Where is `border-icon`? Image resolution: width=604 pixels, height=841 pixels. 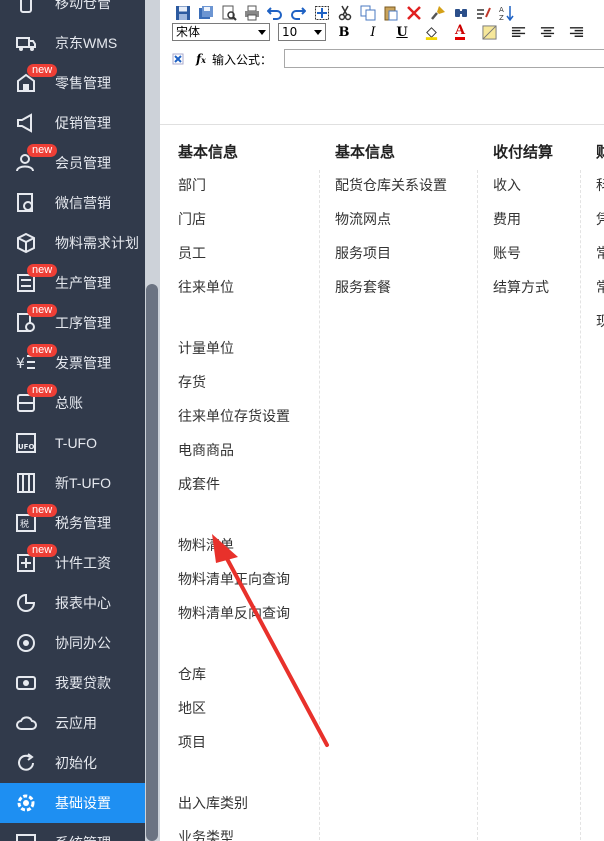 border-icon is located at coordinates (489, 32).